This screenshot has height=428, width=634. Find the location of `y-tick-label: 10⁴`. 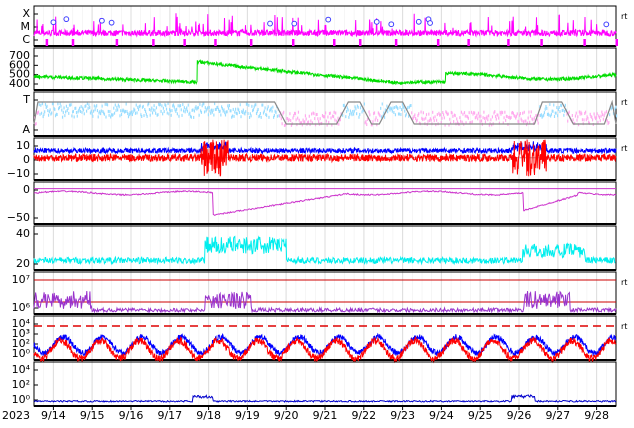

y-tick-label: 10⁴ is located at coordinates (21, 369).